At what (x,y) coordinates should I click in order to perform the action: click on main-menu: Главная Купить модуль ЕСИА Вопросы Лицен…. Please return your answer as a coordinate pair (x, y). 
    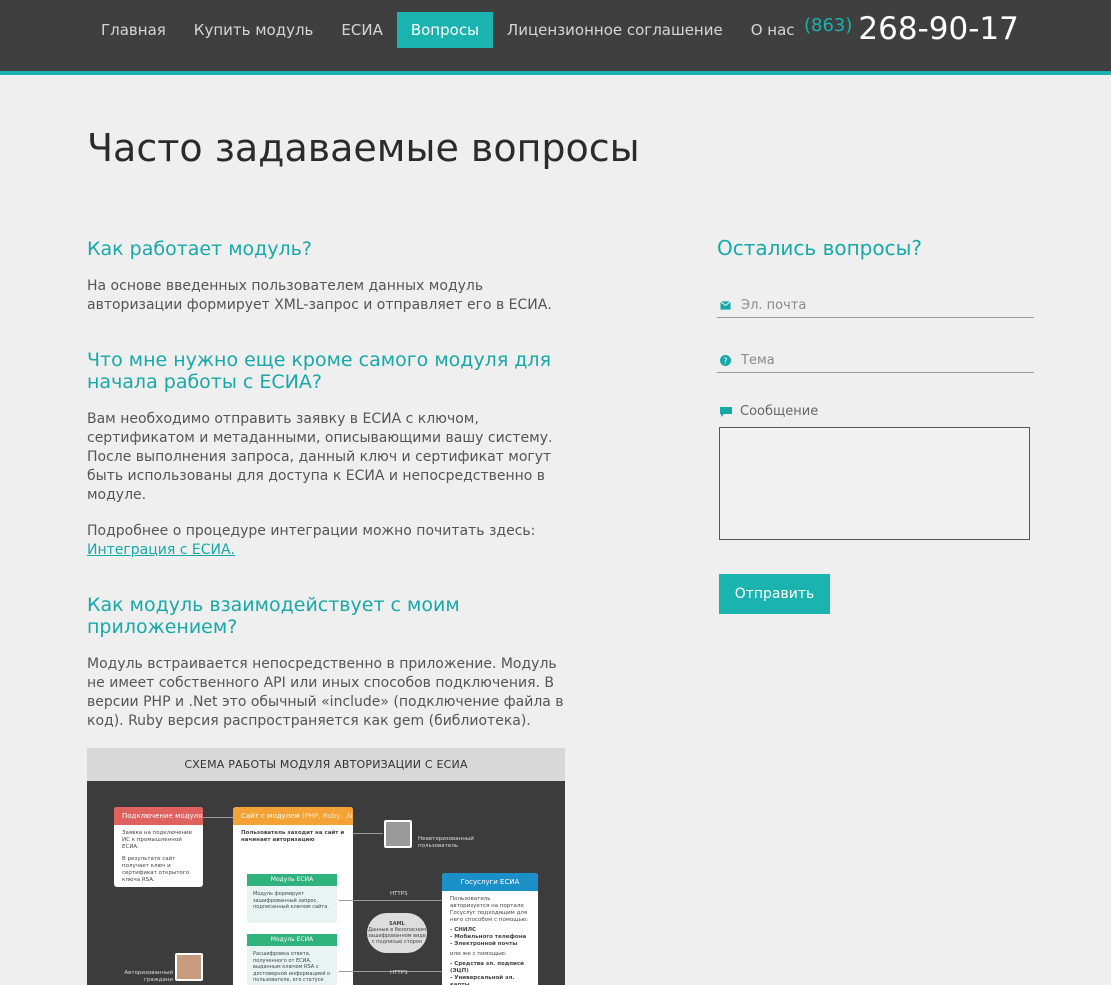
    Looking at the image, I should click on (448, 30).